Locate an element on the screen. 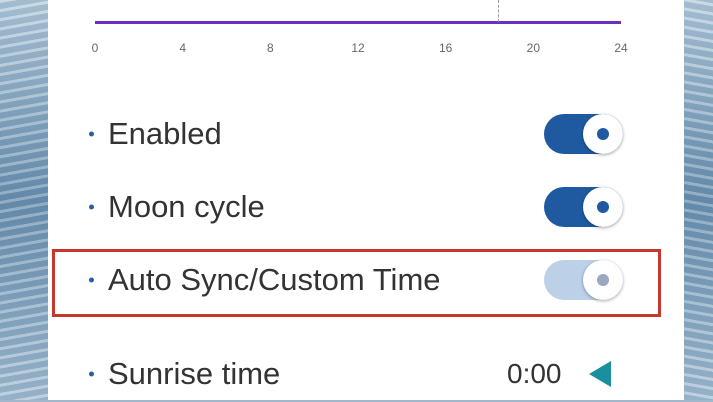 The width and height of the screenshot is (713, 402). setting-row-sunrise-time: Sunrise time 0:00 is located at coordinates (366, 374).